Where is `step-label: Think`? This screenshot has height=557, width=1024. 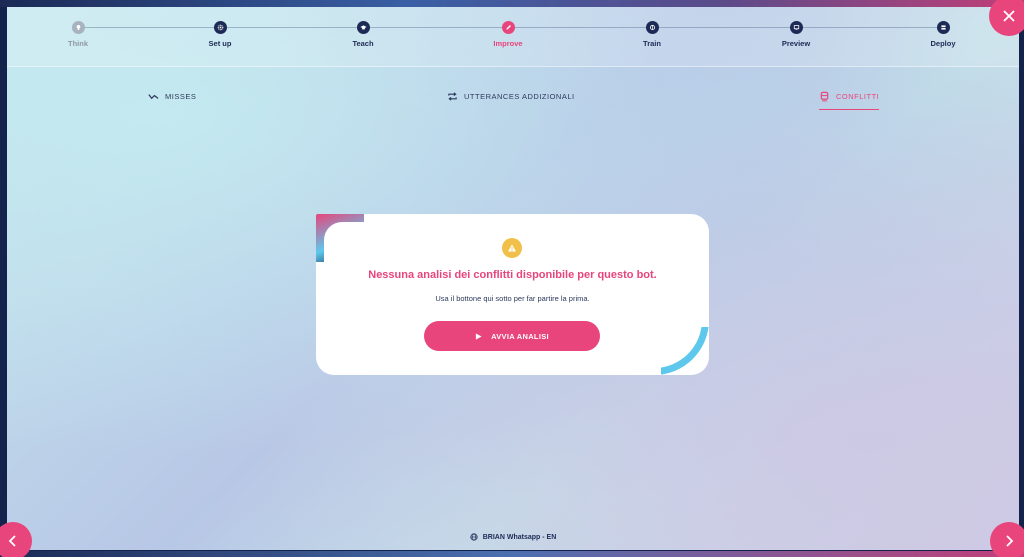
step-label: Think is located at coordinates (78, 43).